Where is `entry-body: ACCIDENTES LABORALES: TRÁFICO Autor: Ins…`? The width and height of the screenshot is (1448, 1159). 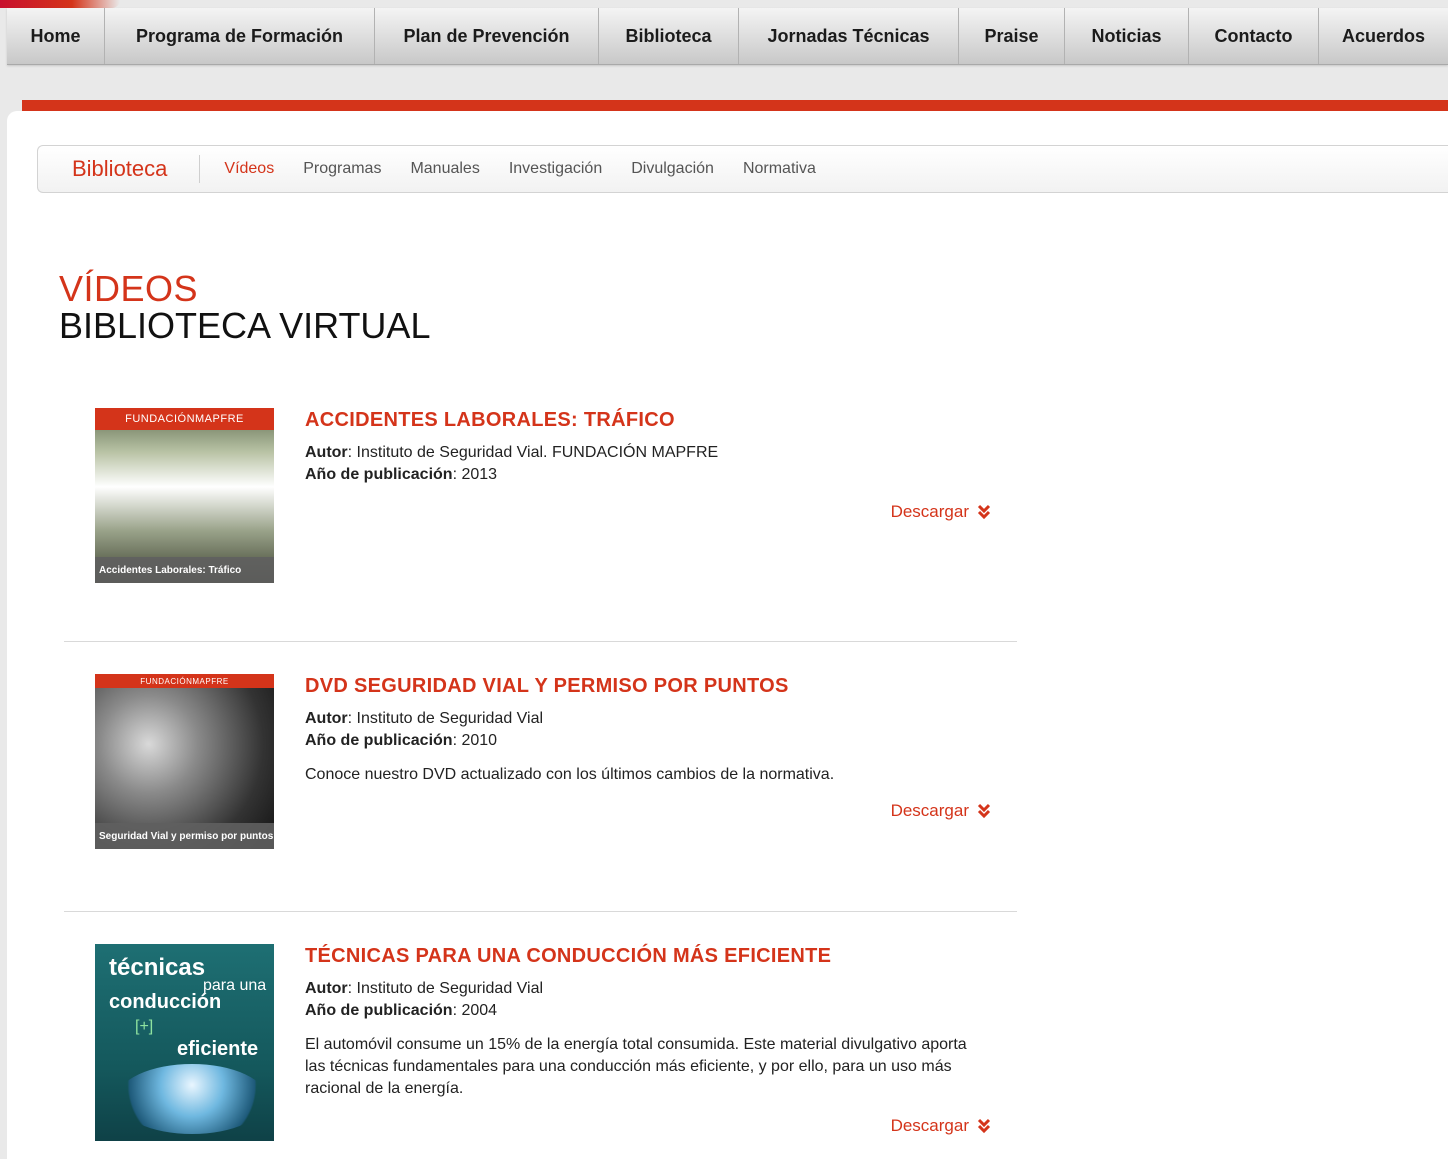
entry-body: ACCIDENTES LABORALES: TRÁFICO Autor: Ins… is located at coordinates (645, 447).